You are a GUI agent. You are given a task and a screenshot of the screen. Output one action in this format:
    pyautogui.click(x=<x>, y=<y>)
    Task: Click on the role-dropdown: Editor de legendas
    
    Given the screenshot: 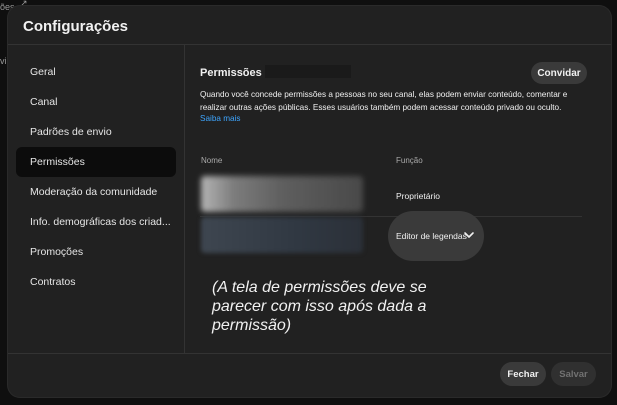 What is the action you would take?
    pyautogui.click(x=436, y=236)
    